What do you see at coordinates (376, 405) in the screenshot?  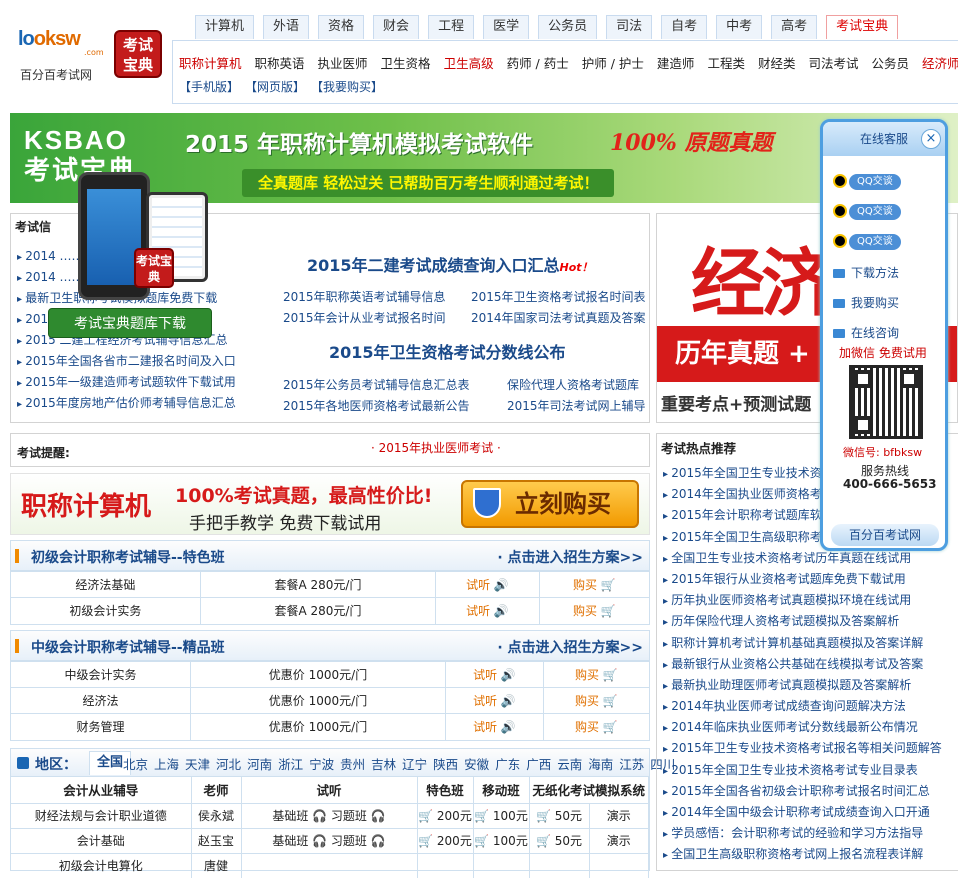 I see `news-mid-6: 2015年各地医师资格考试最新公告` at bounding box center [376, 405].